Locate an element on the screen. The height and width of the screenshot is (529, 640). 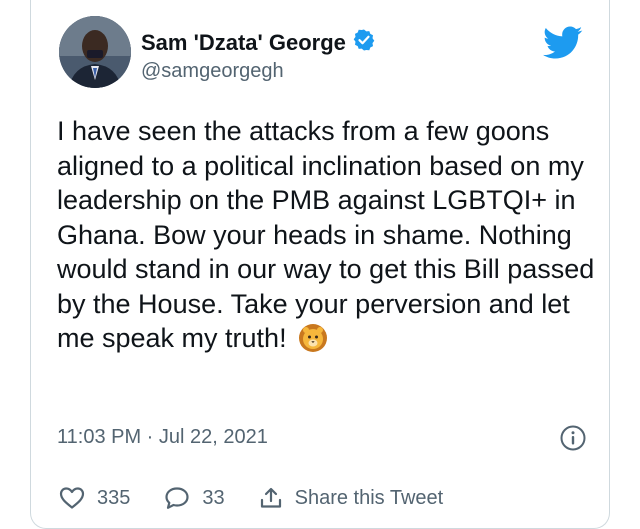
like-count: 335 is located at coordinates (114, 497).